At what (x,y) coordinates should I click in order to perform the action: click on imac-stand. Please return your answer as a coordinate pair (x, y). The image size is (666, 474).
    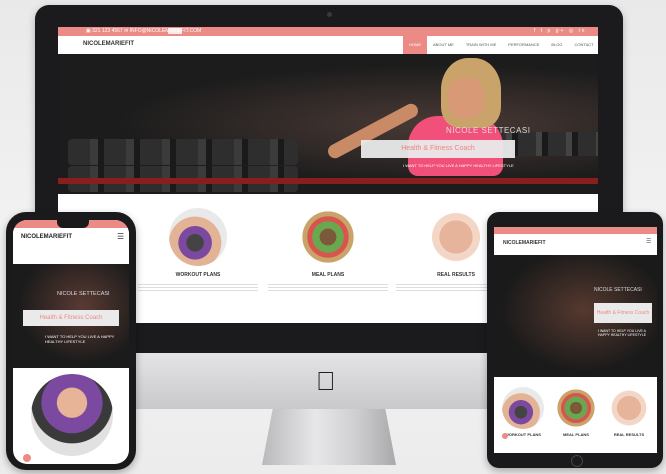
    Looking at the image, I should click on (329, 437).